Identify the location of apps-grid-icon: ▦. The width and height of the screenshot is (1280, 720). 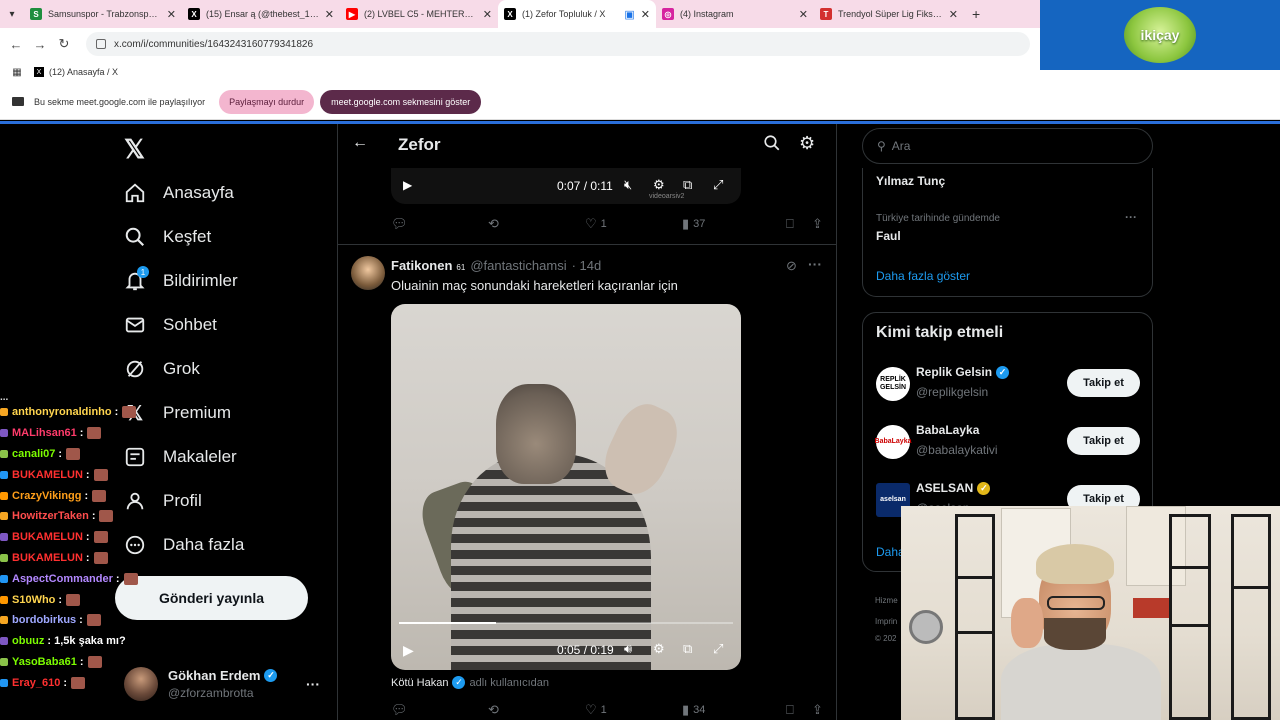
(17, 72).